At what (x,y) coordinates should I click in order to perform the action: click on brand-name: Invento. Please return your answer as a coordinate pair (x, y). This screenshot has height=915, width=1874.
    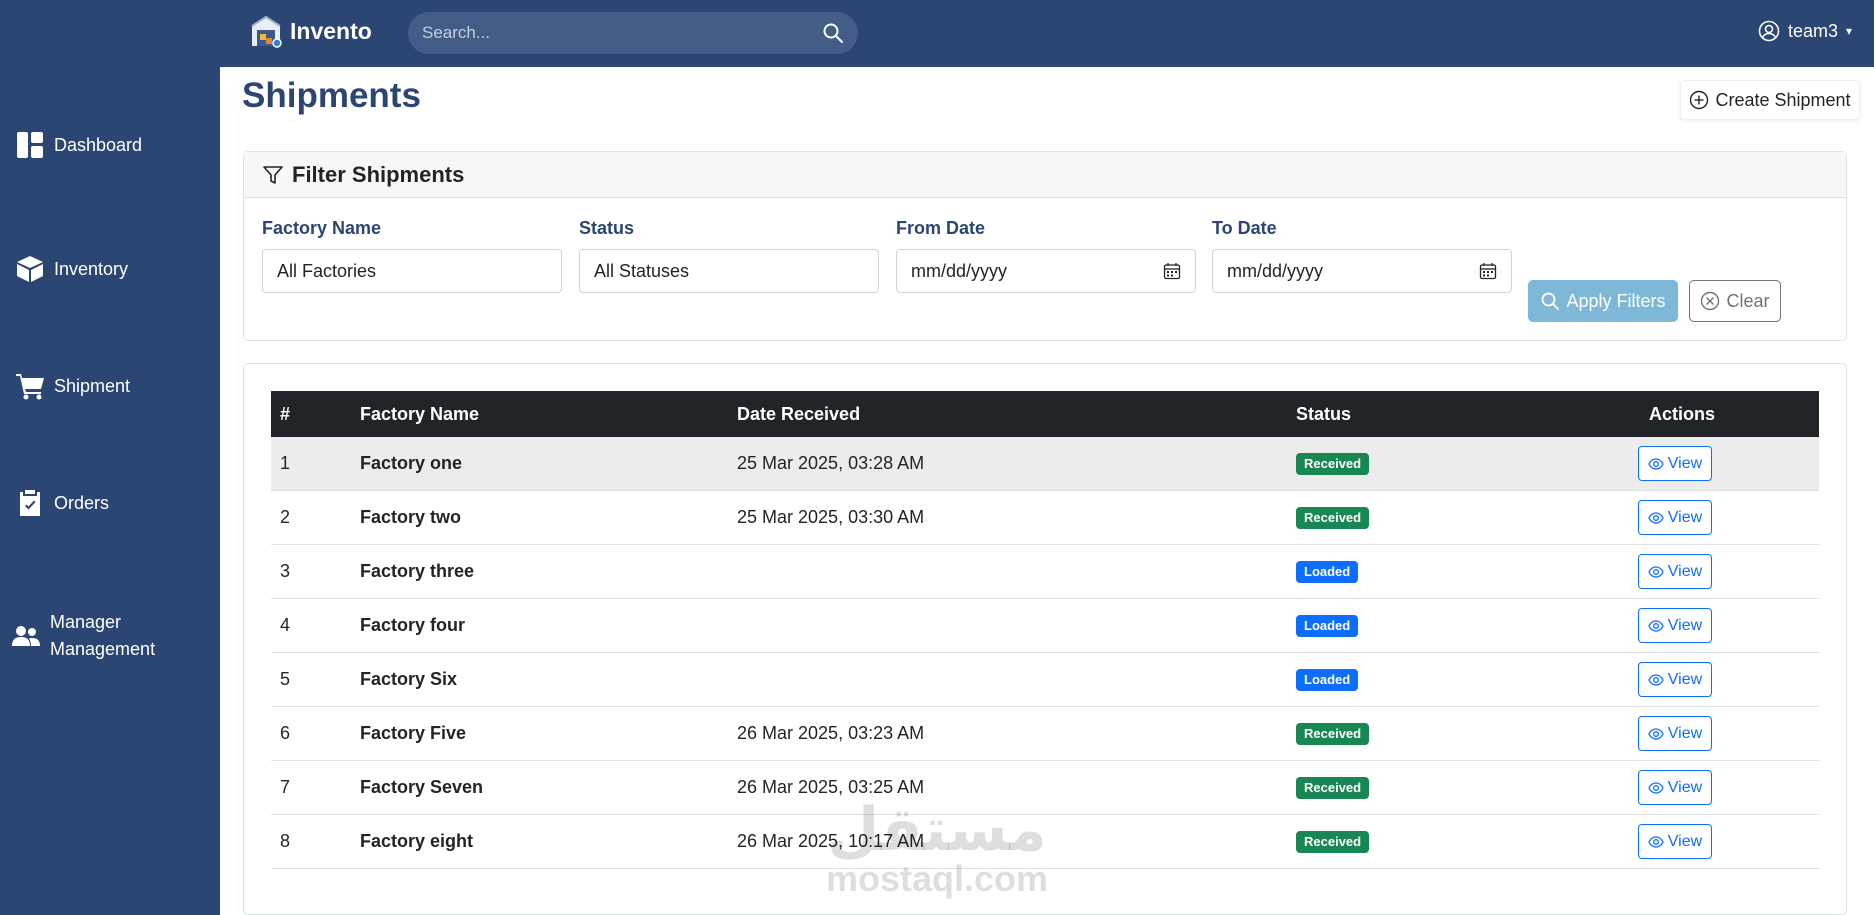
    Looking at the image, I should click on (331, 30).